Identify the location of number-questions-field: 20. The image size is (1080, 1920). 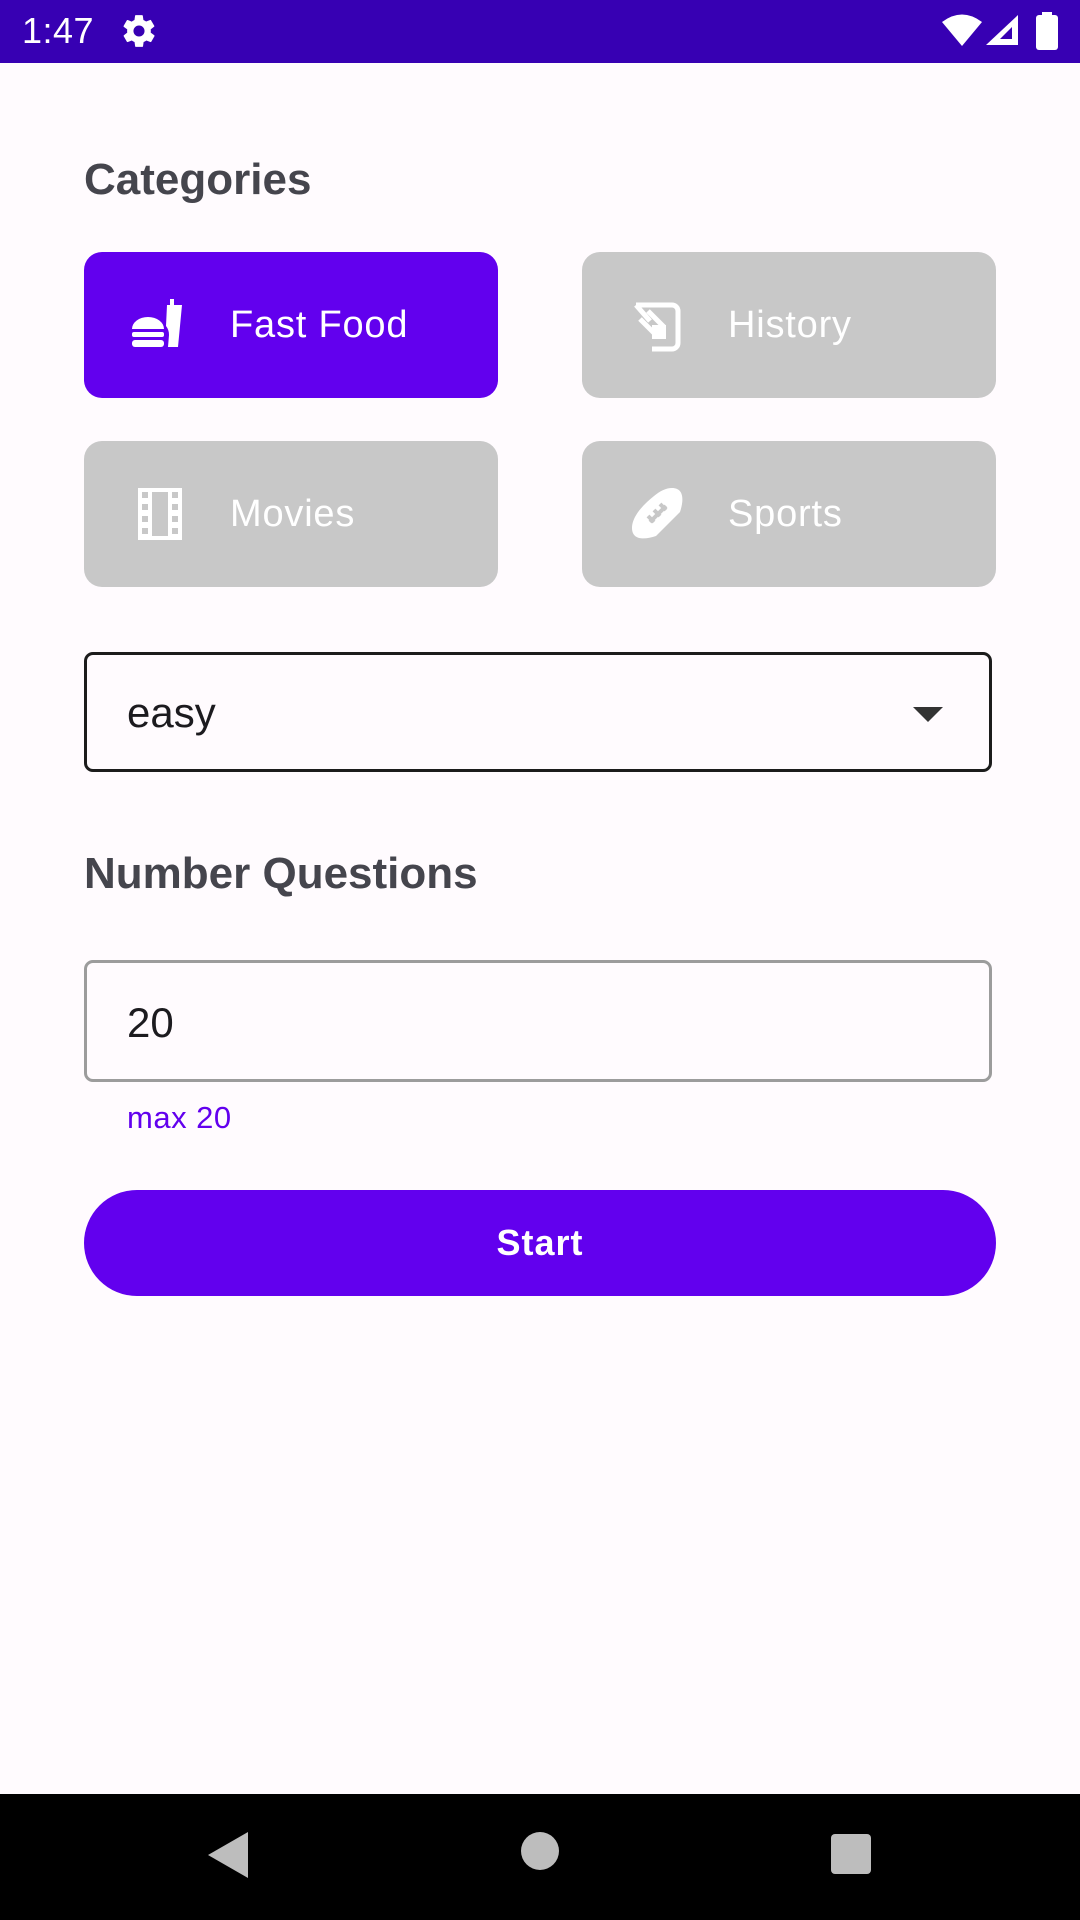
(538, 1021).